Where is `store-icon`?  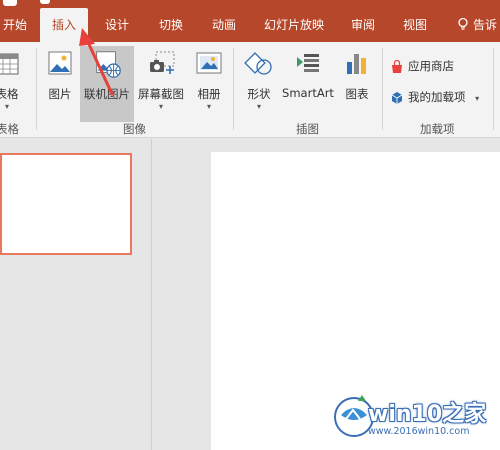
store-icon is located at coordinates (397, 66).